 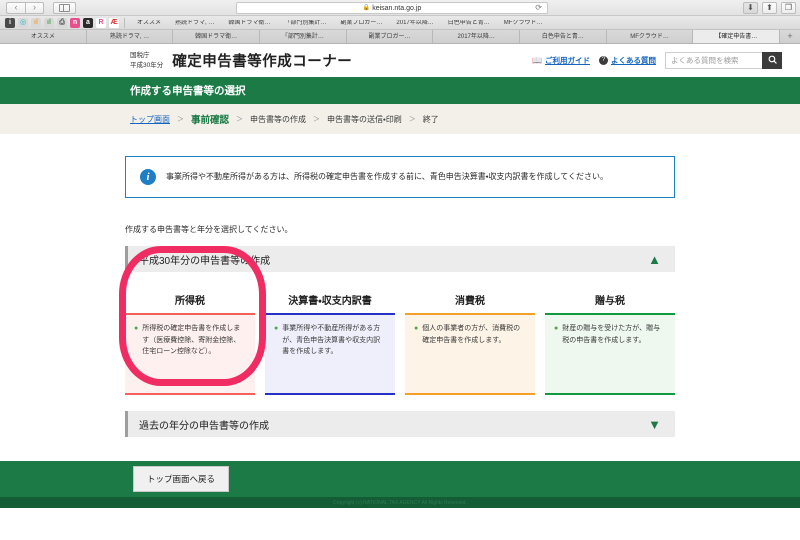 I want to click on navigation-buttons: ‹ ›, so click(x=25, y=7).